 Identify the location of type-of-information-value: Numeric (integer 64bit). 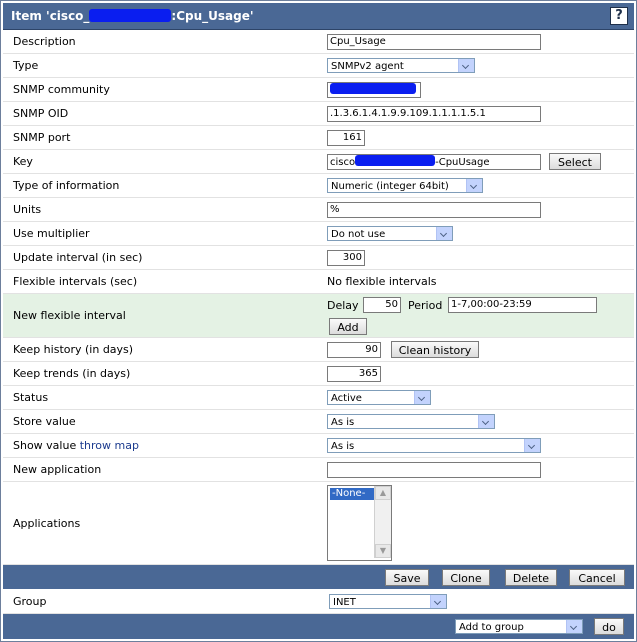
(390, 186).